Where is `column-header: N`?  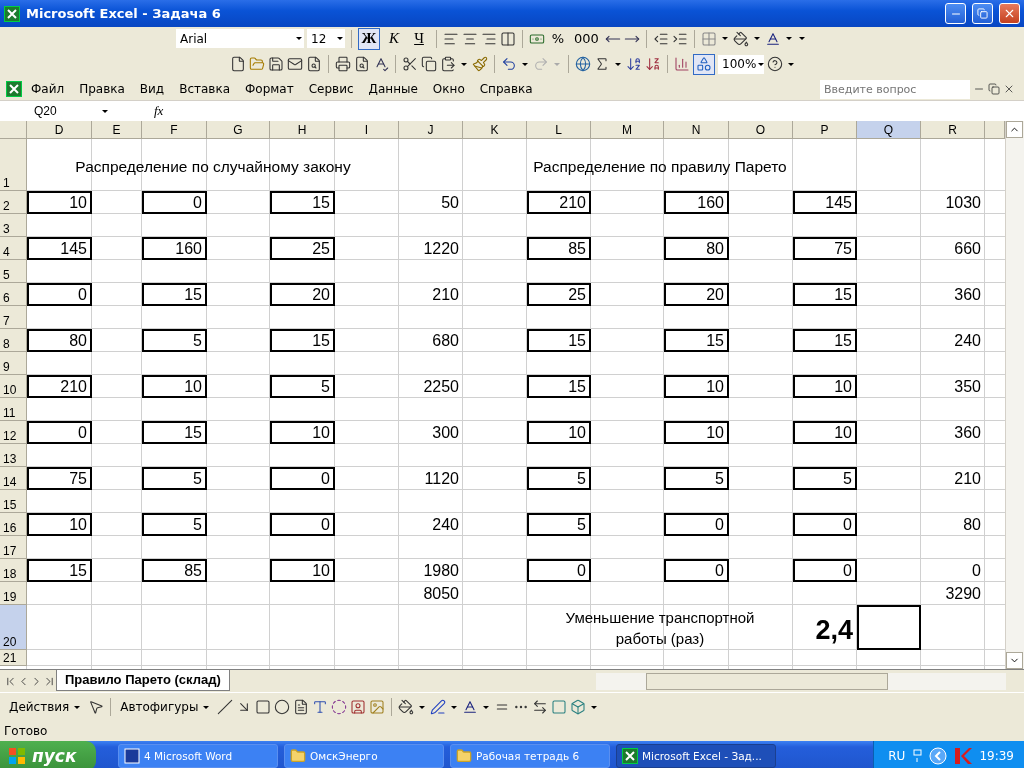
column-header: N is located at coordinates (696, 130).